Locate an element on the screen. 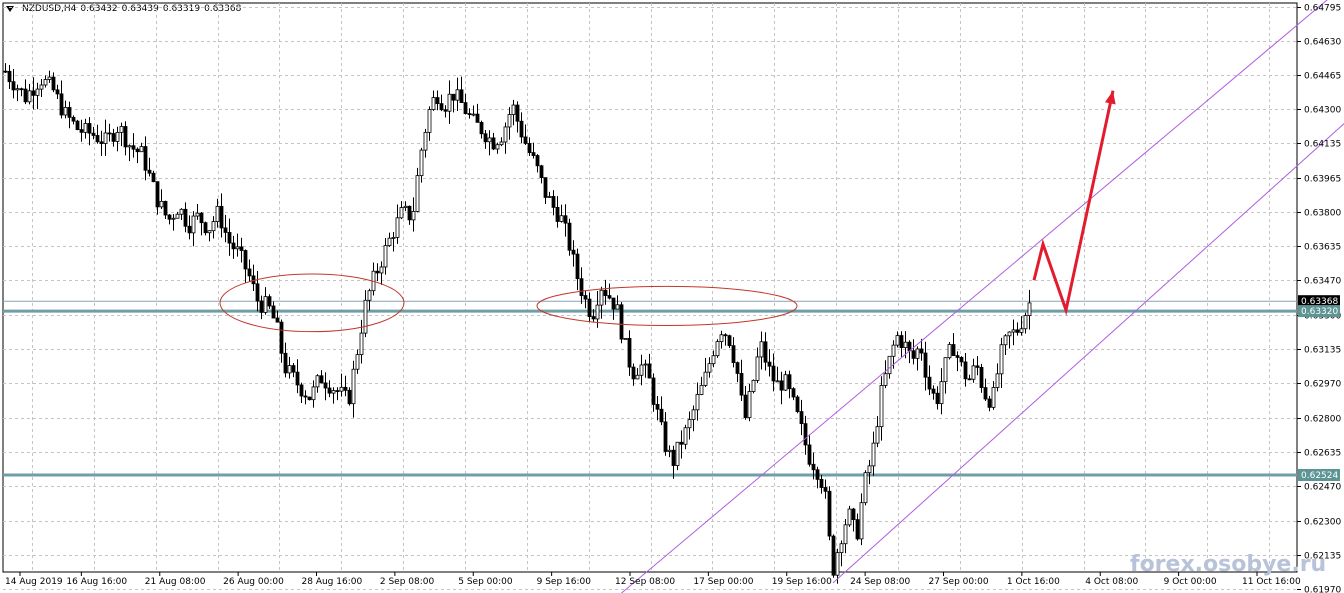 This screenshot has width=1344, height=593. price-tick-label: 0.64795 is located at coordinates (1322, 9).